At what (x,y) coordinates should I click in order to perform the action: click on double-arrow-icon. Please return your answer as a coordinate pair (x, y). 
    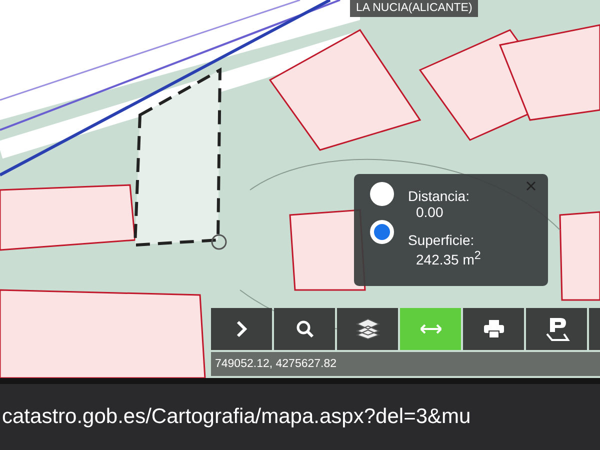
    Looking at the image, I should click on (431, 329).